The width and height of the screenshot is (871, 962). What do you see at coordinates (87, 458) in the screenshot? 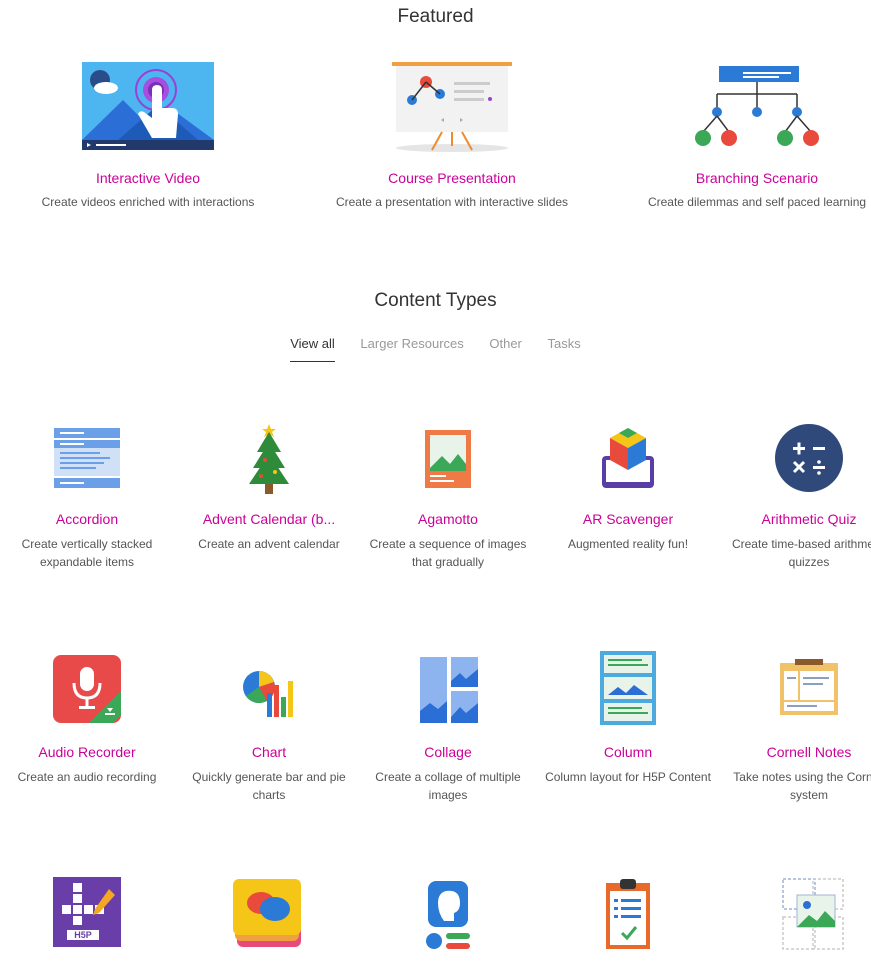
I see `accordion-icon` at bounding box center [87, 458].